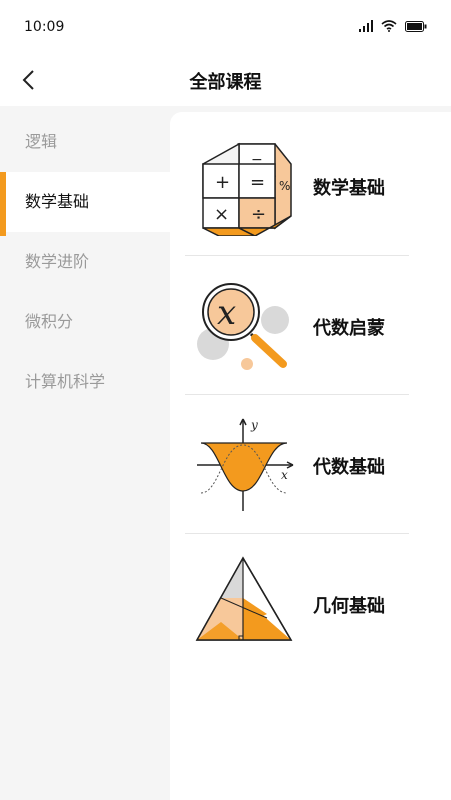 This screenshot has height=800, width=451. I want to click on course-card-algebra-basics: y x 代数基础, so click(297, 464).